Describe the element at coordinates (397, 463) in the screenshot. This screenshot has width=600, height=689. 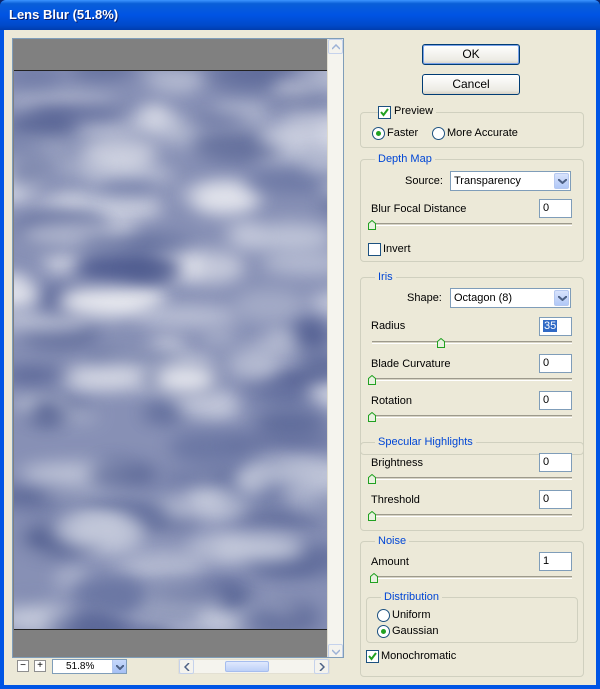
I see `brightness-label: Brightness` at that location.